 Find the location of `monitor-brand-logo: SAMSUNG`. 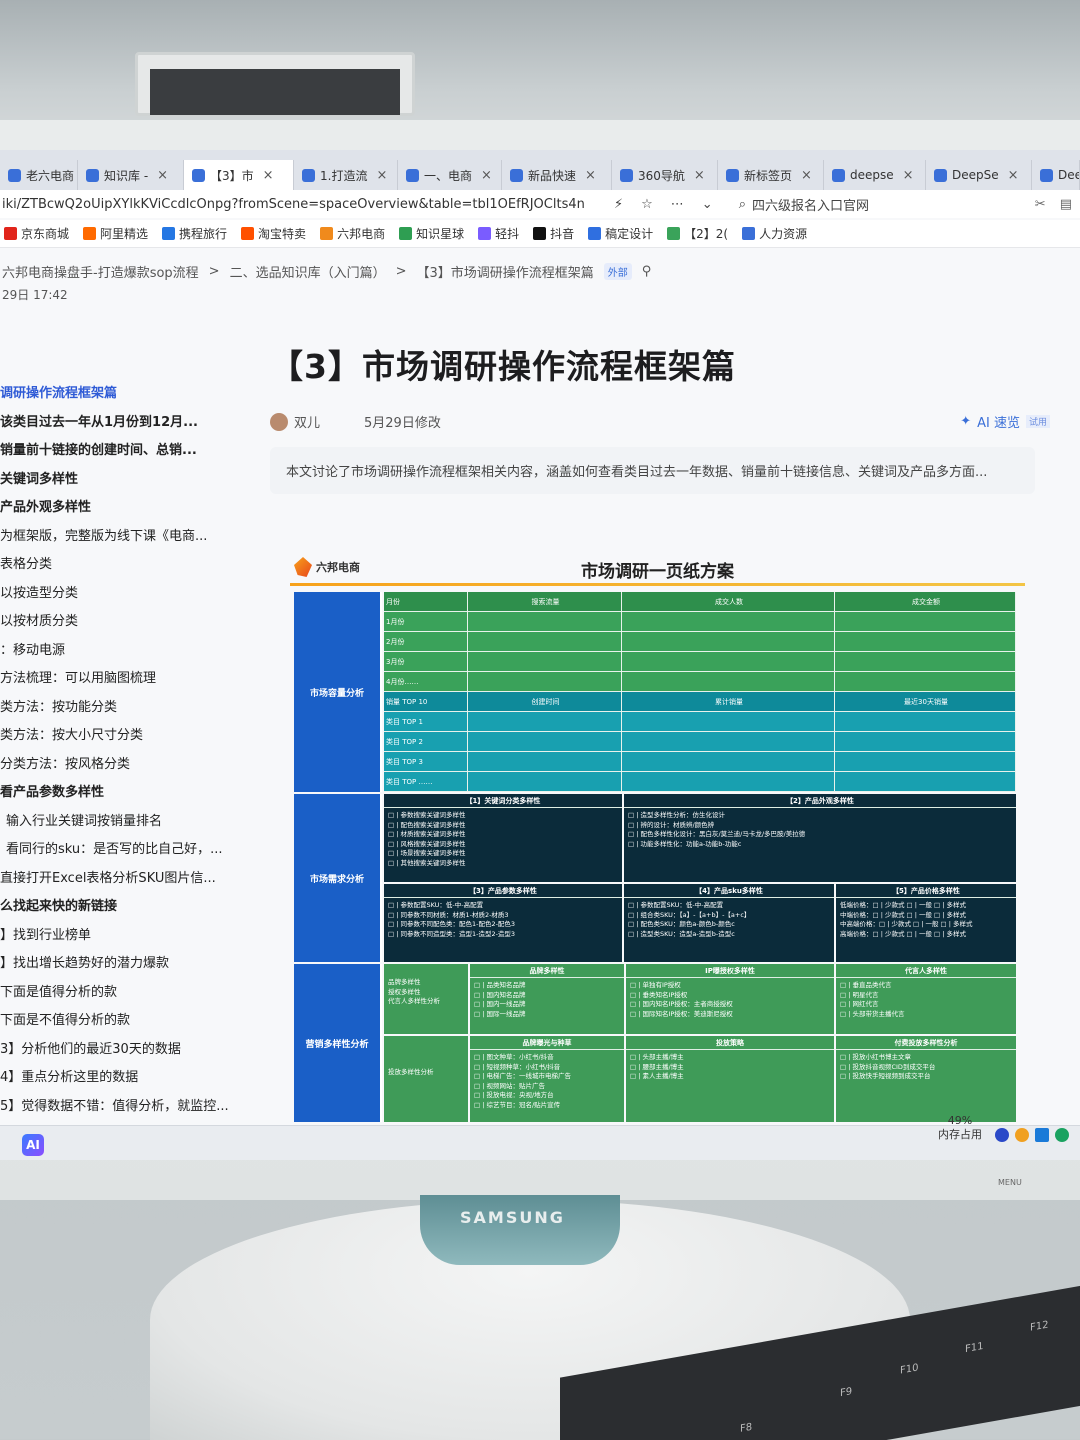

monitor-brand-logo: SAMSUNG is located at coordinates (512, 1217).